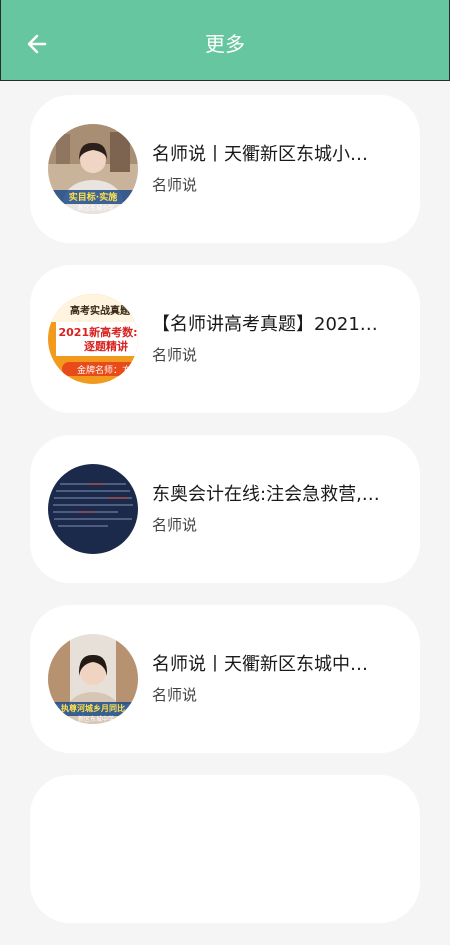 The image size is (450, 945). Describe the element at coordinates (96, 719) in the screenshot. I see `thumbnail-caption-text: 新区东城中学` at that location.